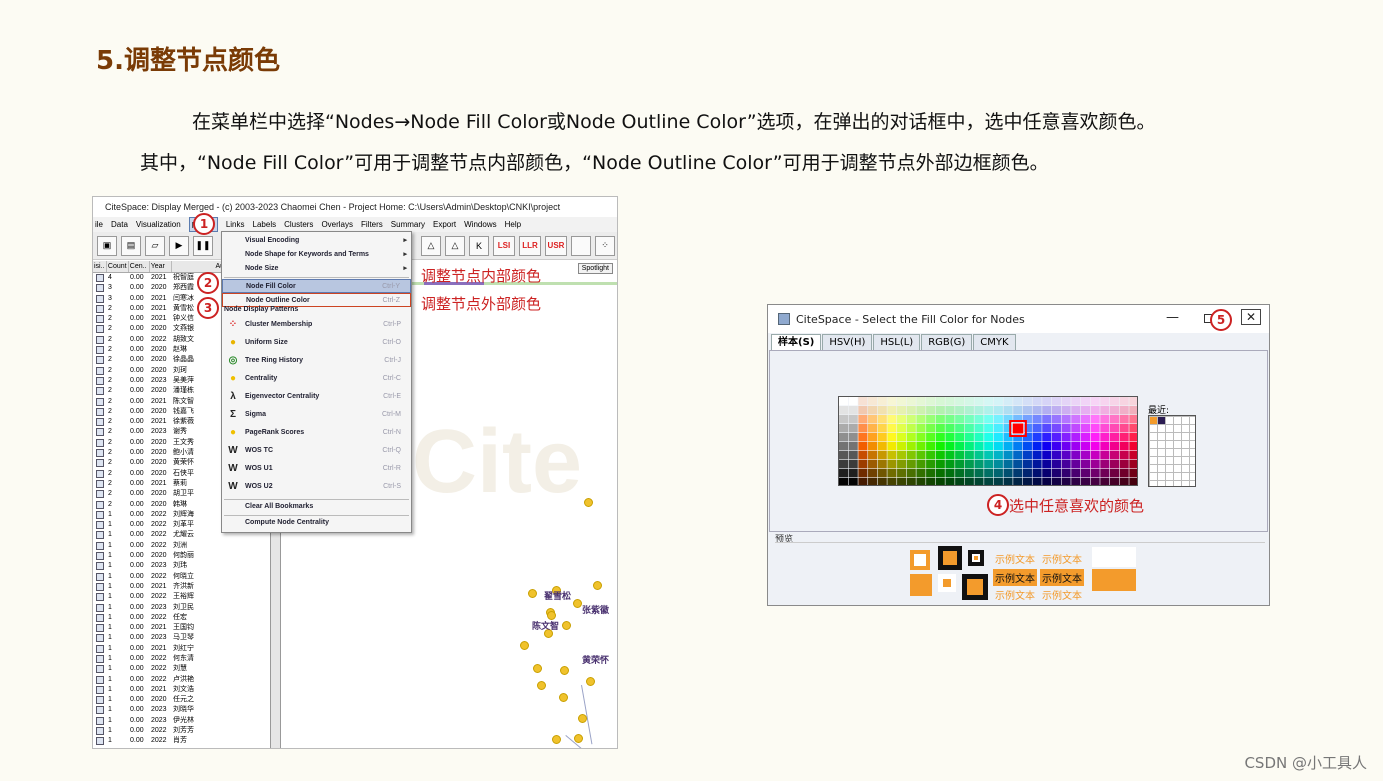 The width and height of the screenshot is (1383, 781). What do you see at coordinates (181, 731) in the screenshot?
I see `table-row: 1 0.00 2022 刘芳芳` at bounding box center [181, 731].